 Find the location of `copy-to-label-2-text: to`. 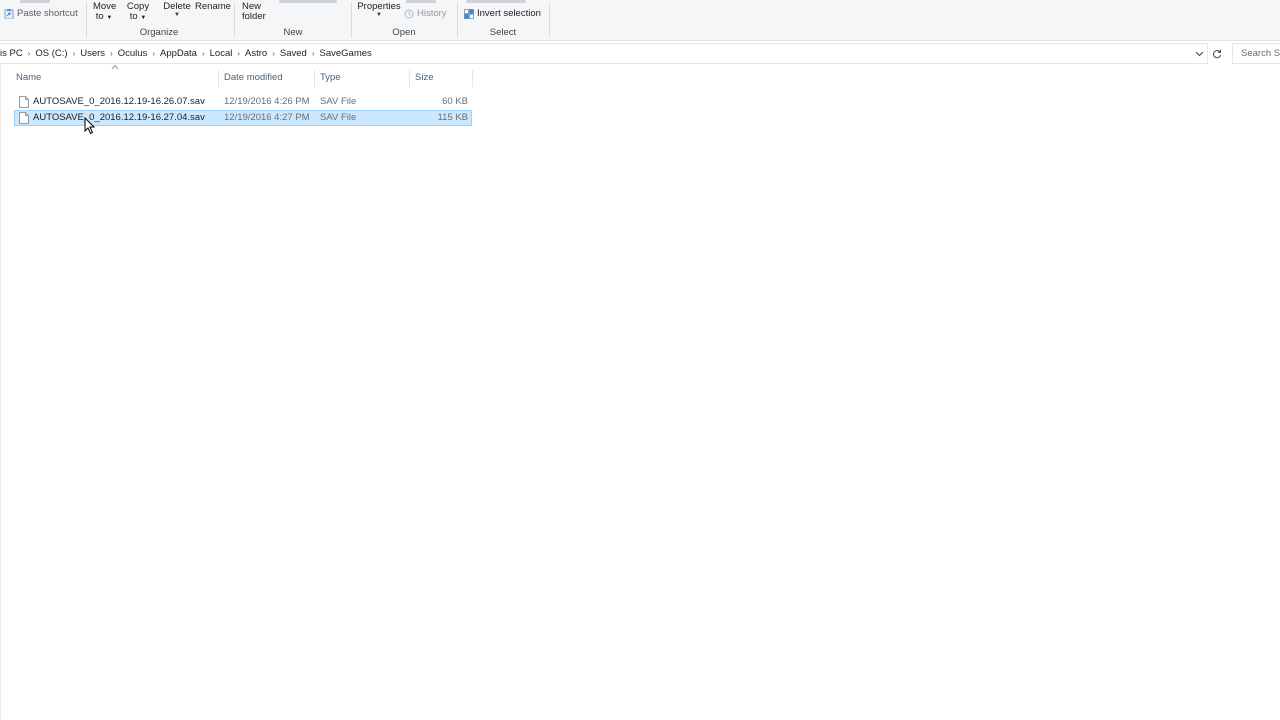

copy-to-label-2-text: to is located at coordinates (133, 16).